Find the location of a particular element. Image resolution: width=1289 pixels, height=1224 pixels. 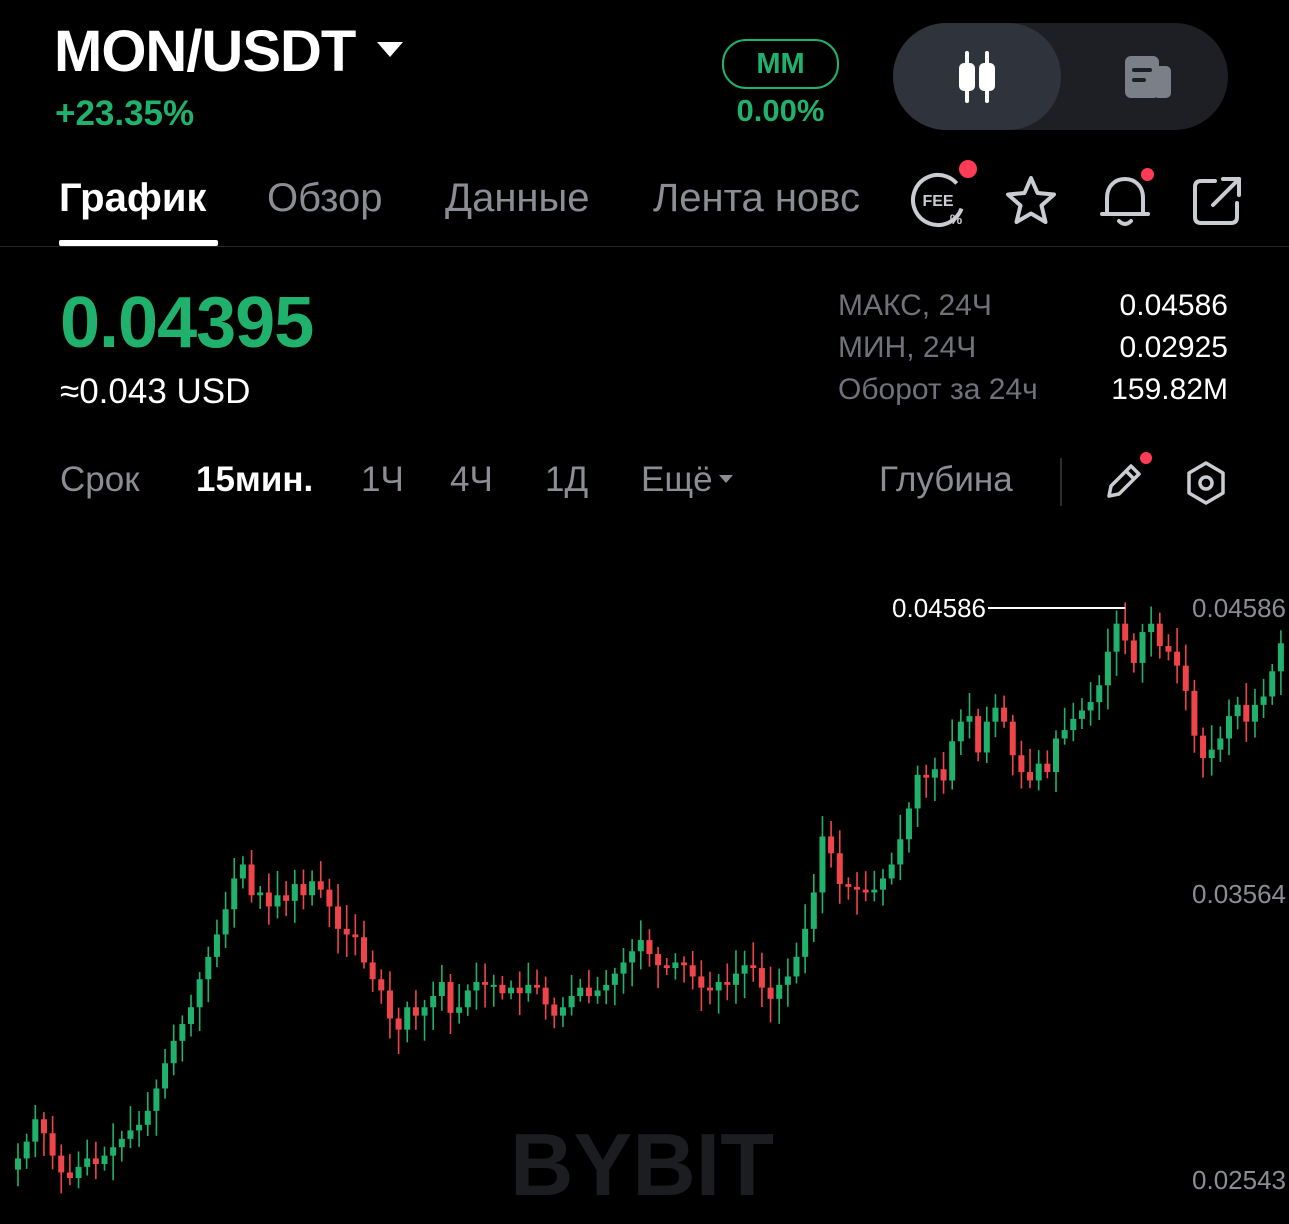

caret-down-icon is located at coordinates (725, 478).